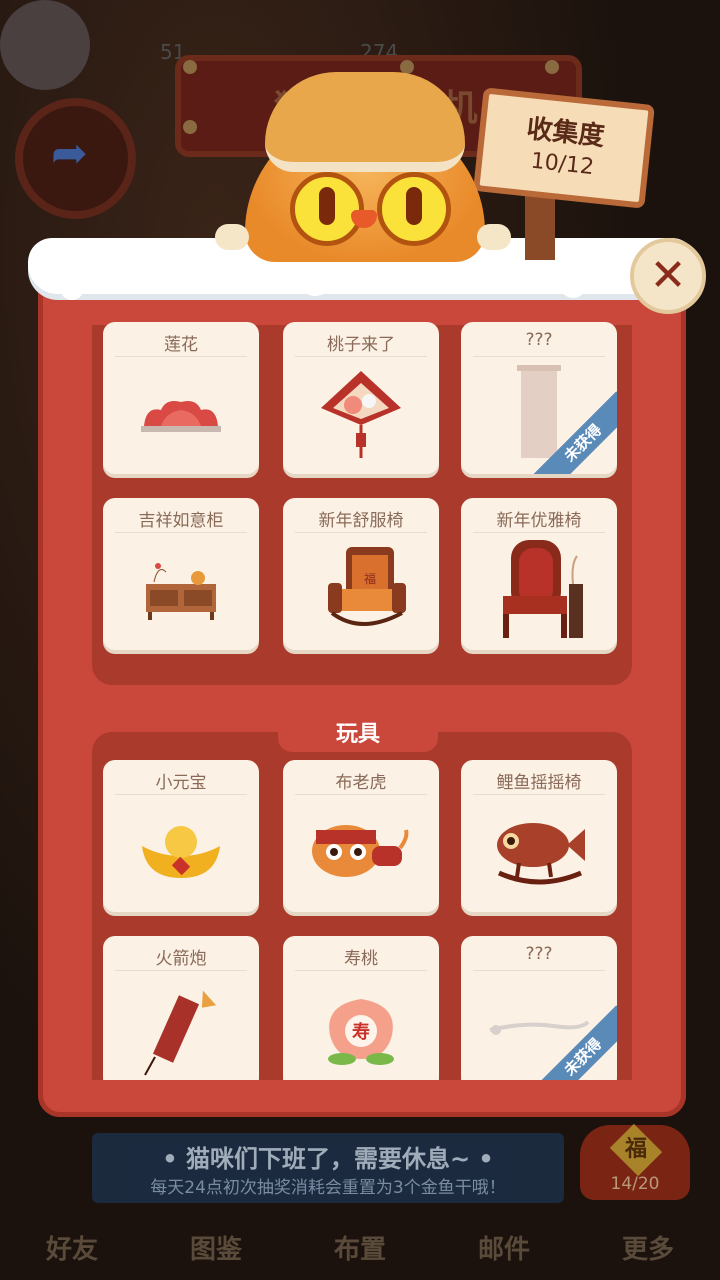  I want to click on peach-ornament-icon, so click(361, 413).